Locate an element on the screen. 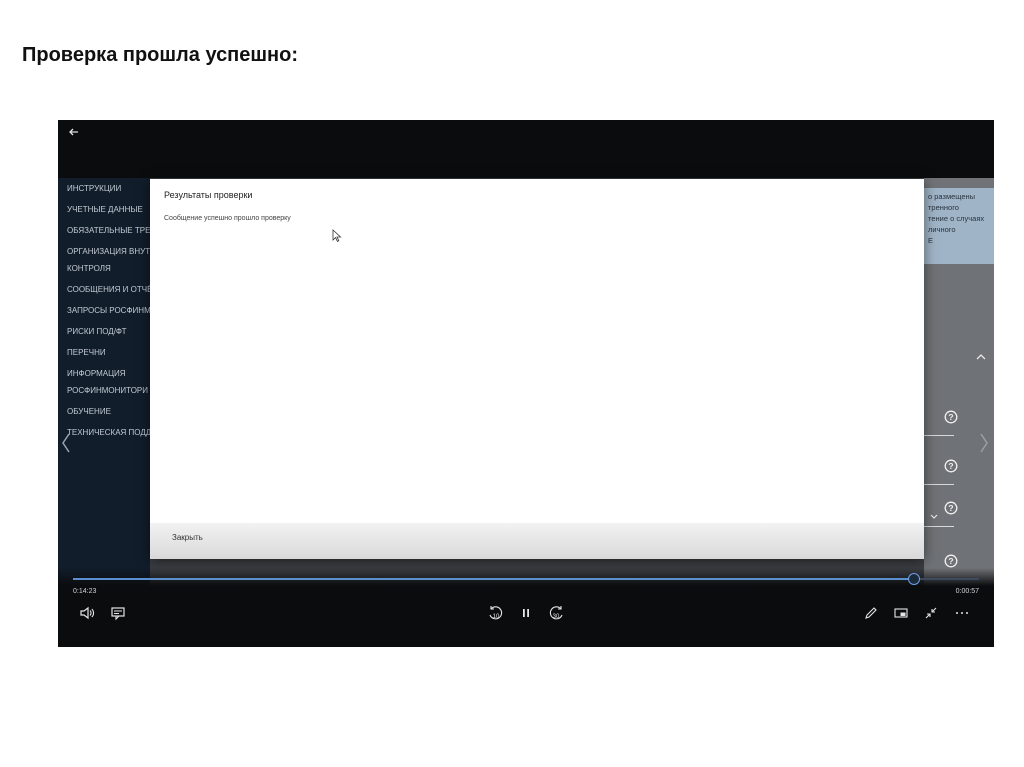  sidebar-item-risks: РИСКИ ПОД/ФТ is located at coordinates (104, 331).